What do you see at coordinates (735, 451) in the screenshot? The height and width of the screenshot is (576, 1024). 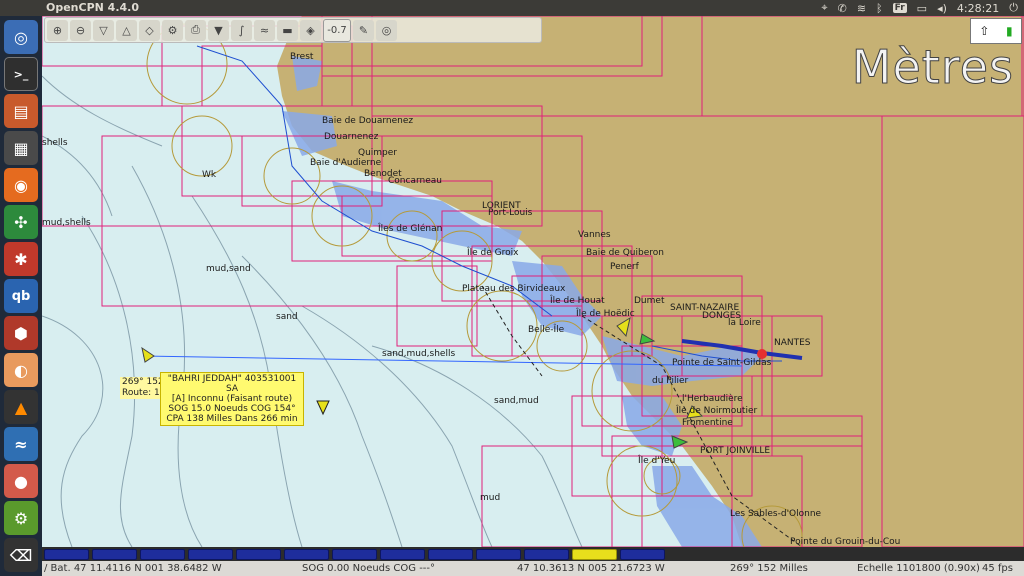 I see `chart-label: PORT JOINVILLE` at bounding box center [735, 451].